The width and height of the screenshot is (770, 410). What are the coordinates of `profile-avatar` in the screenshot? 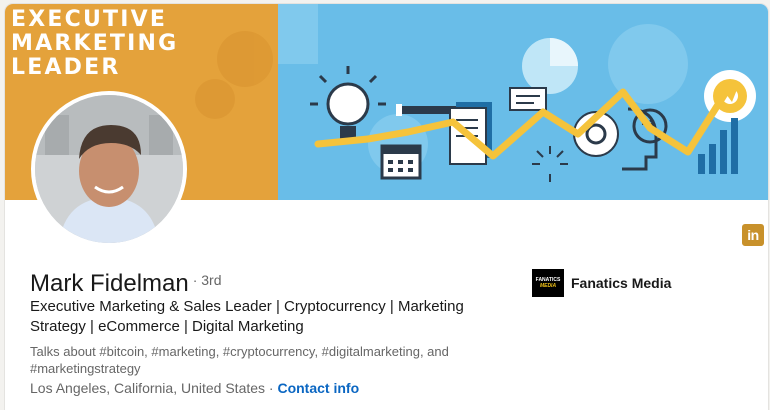 It's located at (109, 169).